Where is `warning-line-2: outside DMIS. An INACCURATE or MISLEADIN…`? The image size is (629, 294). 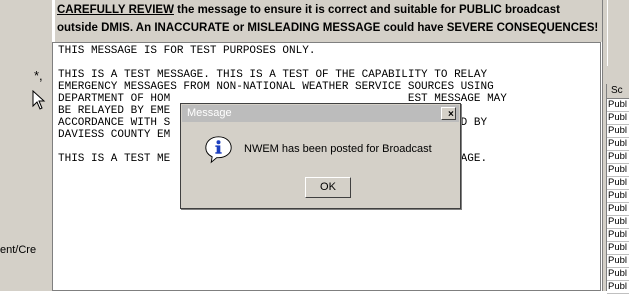
warning-line-2: outside DMIS. An INACCURATE or MISLEADIN… is located at coordinates (328, 28).